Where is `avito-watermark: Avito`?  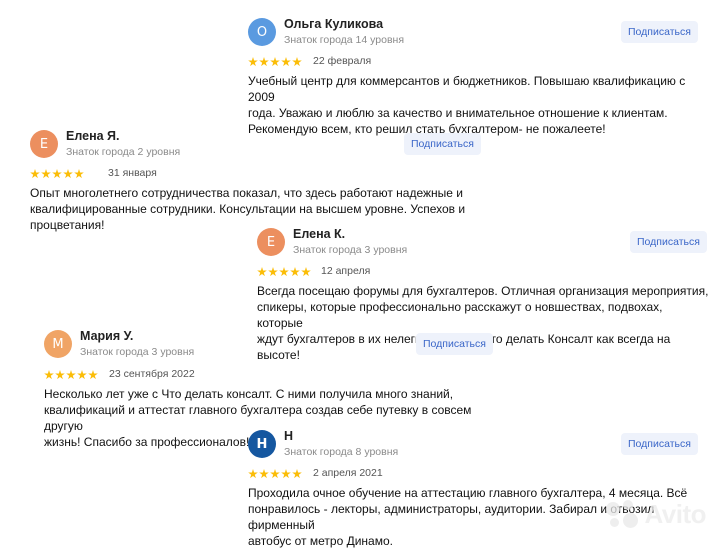
avito-watermark: Avito is located at coordinates (656, 514).